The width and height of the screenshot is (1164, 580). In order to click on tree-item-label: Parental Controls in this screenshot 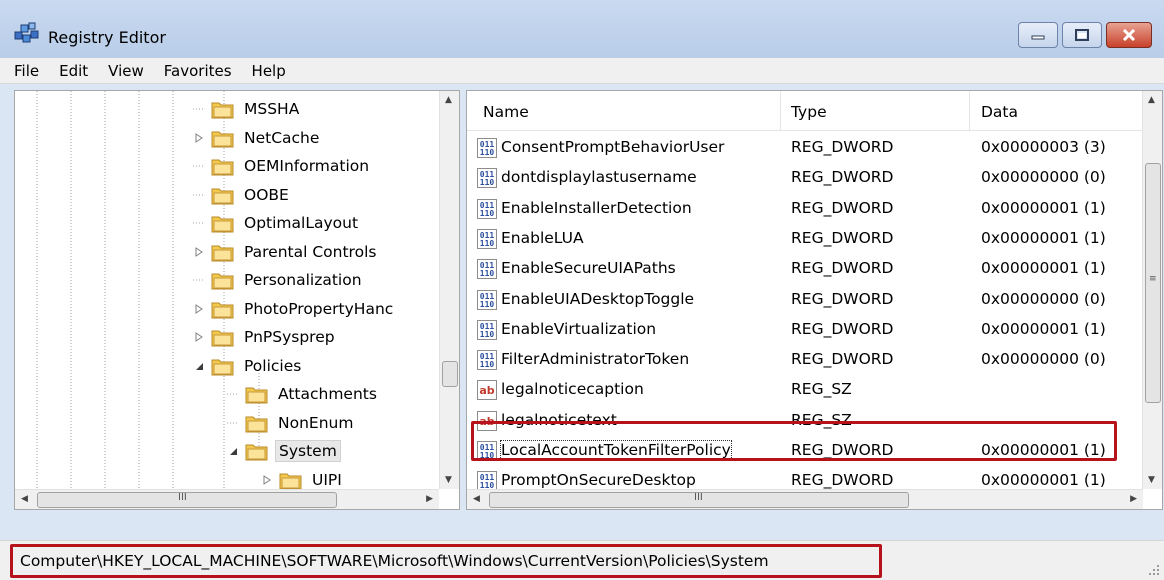, I will do `click(310, 251)`.